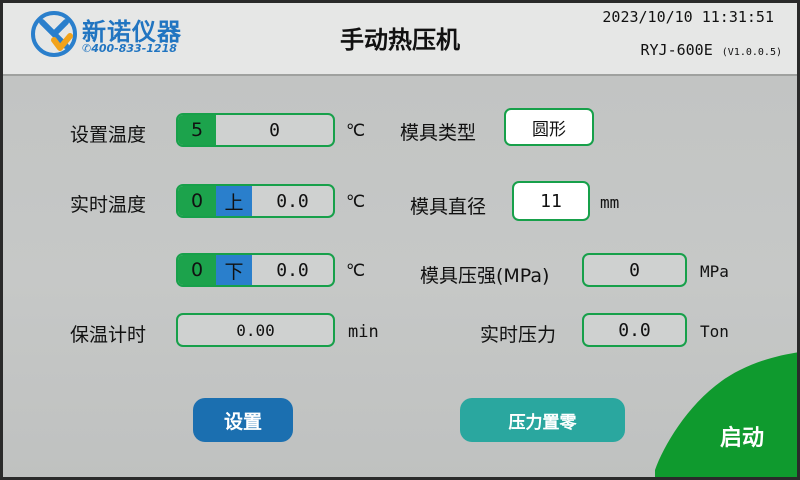  Describe the element at coordinates (108, 335) in the screenshot. I see `hold-timer-label: 保温计时` at that location.